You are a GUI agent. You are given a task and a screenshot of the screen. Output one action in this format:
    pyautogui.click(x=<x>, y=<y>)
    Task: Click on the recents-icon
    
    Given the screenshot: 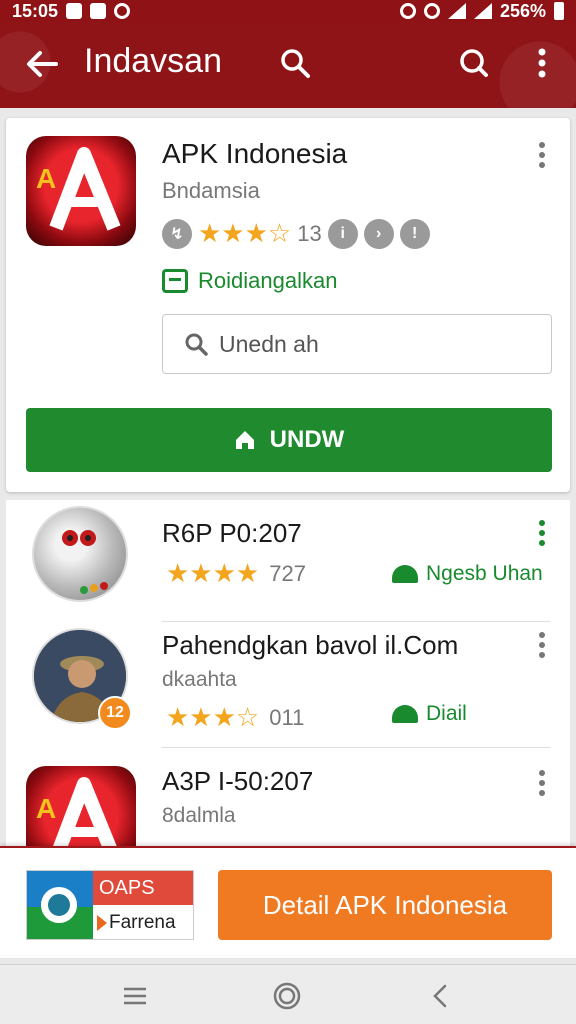 What is the action you would take?
    pyautogui.click(x=135, y=996)
    